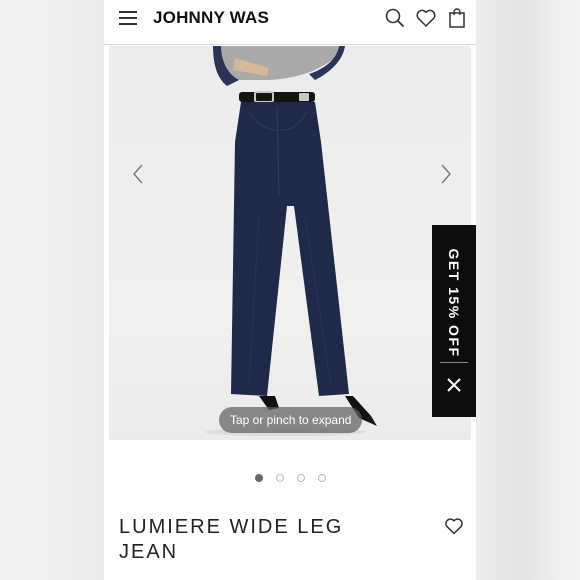 The width and height of the screenshot is (580, 580). I want to click on expand-hint: Tap or pinch to expand, so click(291, 420).